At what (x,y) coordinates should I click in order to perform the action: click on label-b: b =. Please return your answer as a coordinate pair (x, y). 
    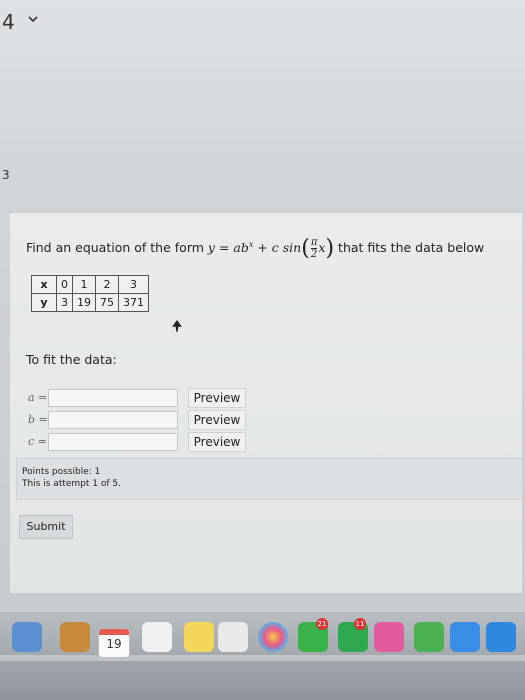
    Looking at the image, I should click on (38, 419).